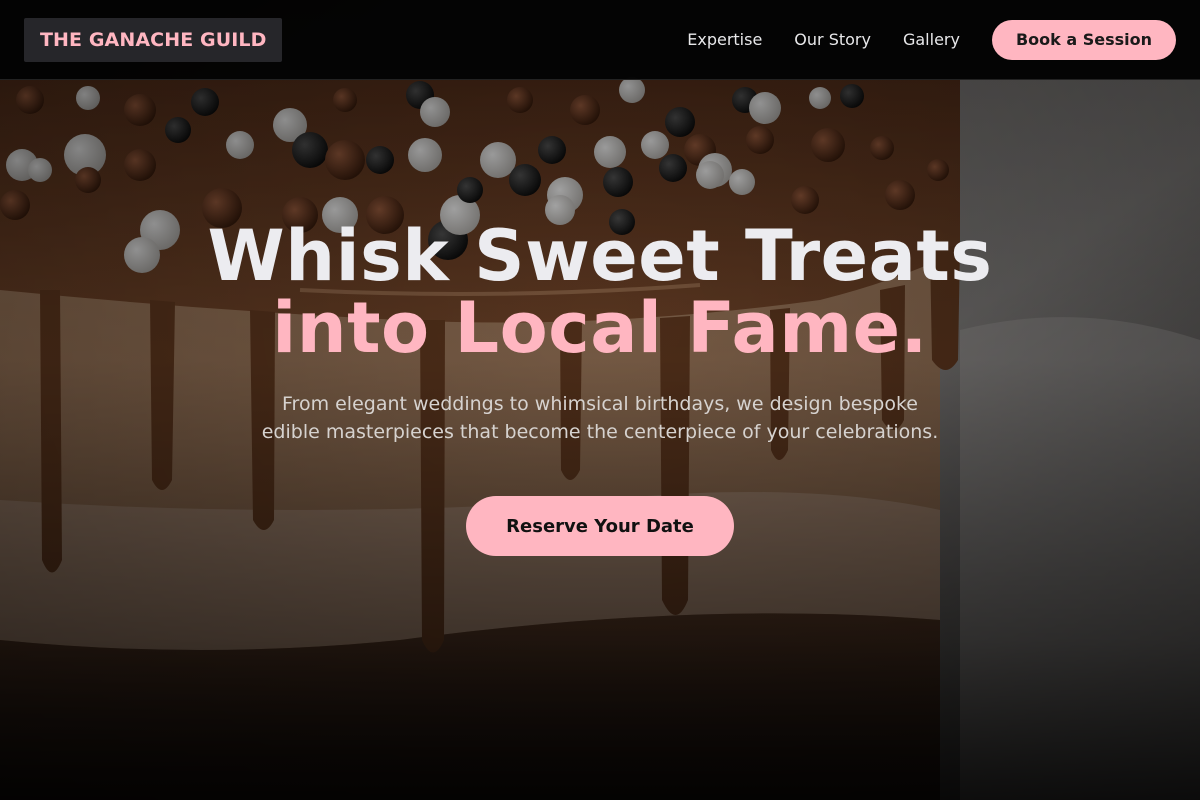  Describe the element at coordinates (600, 256) in the screenshot. I see `headline-line-1: Whisk Sweet Treats` at that location.